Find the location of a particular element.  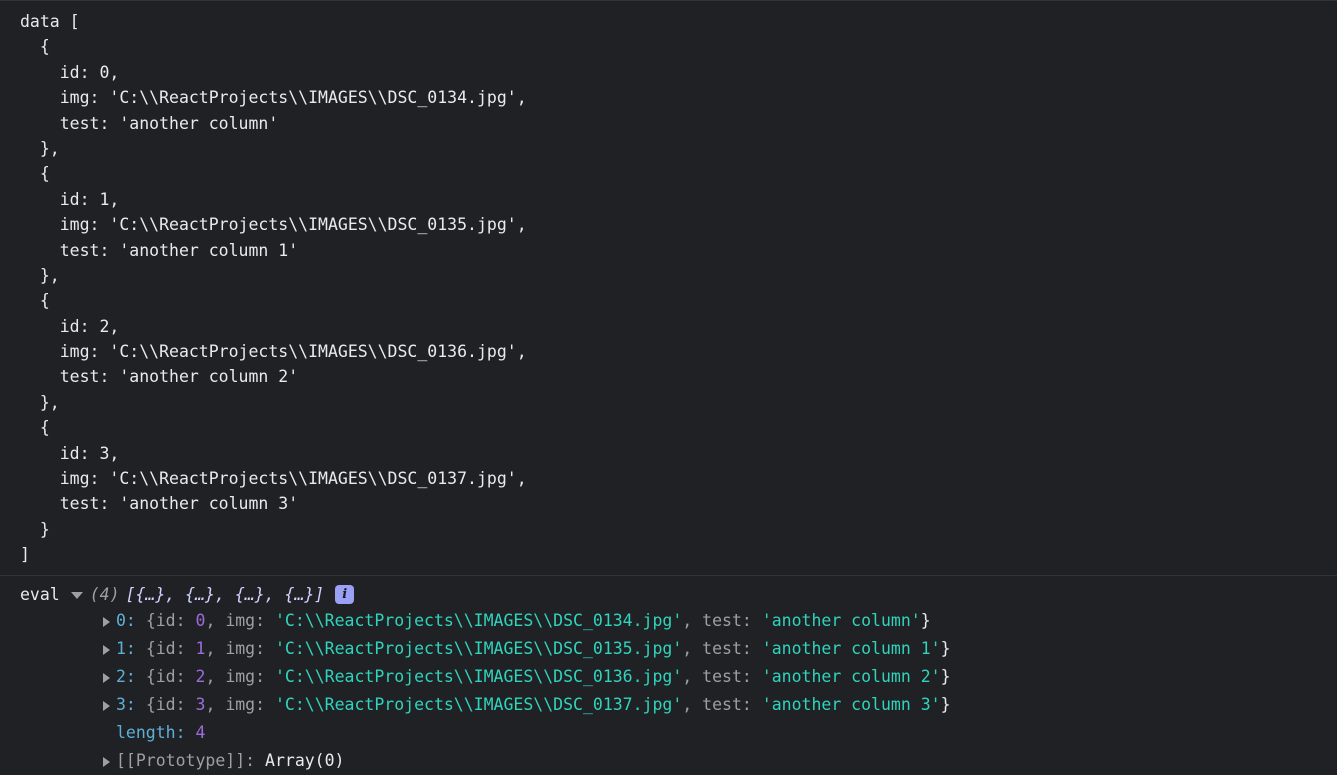

value-id: 2 is located at coordinates (200, 676).